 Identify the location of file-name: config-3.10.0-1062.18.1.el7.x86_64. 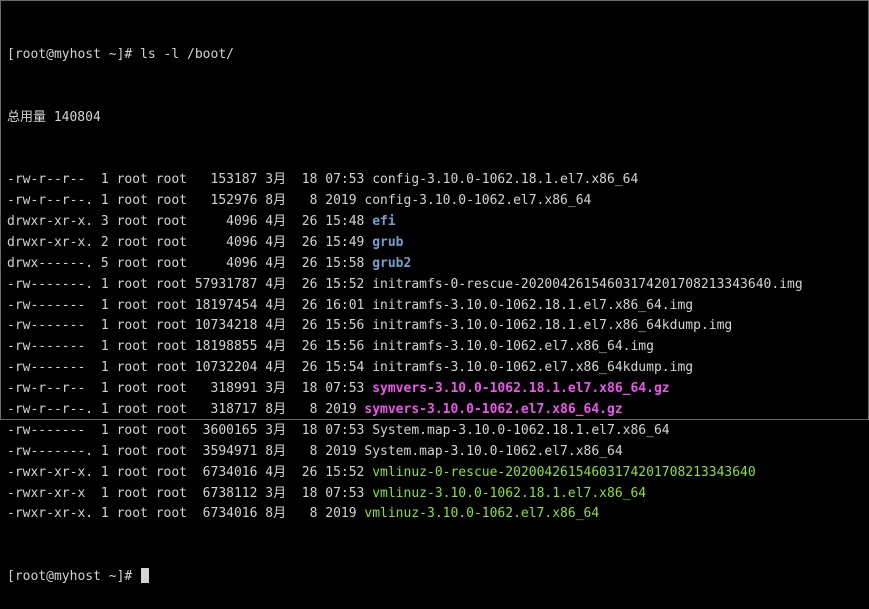
(505, 180).